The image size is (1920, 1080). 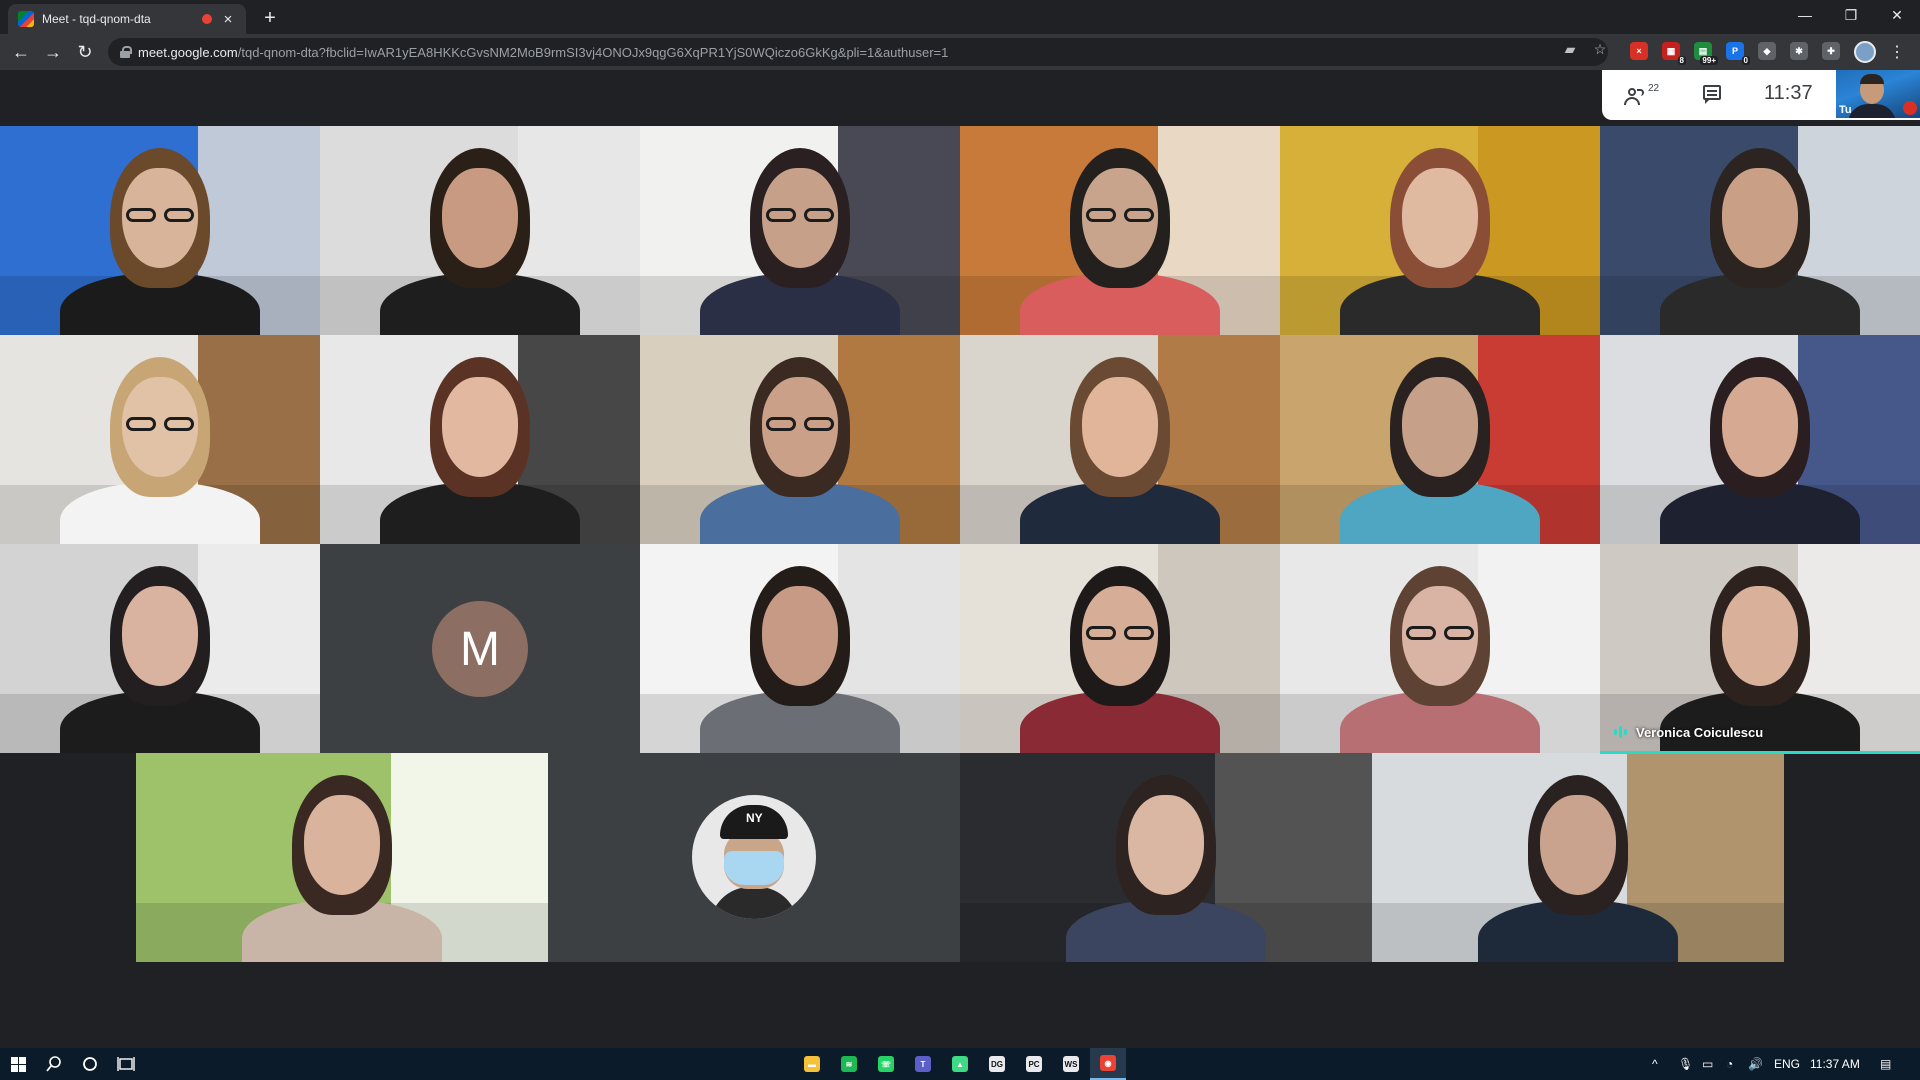 What do you see at coordinates (1760, 752) in the screenshot?
I see `active-speaker-highlight` at bounding box center [1760, 752].